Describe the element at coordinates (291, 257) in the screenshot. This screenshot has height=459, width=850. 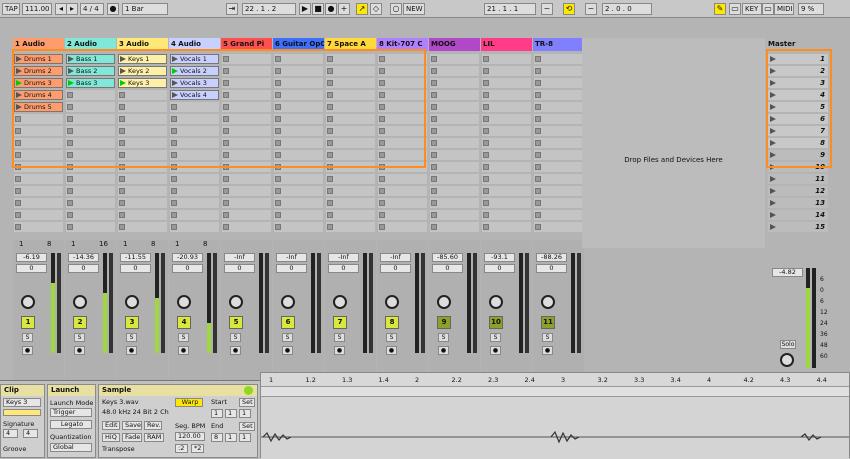
I see `volume-field: -Inf` at that location.